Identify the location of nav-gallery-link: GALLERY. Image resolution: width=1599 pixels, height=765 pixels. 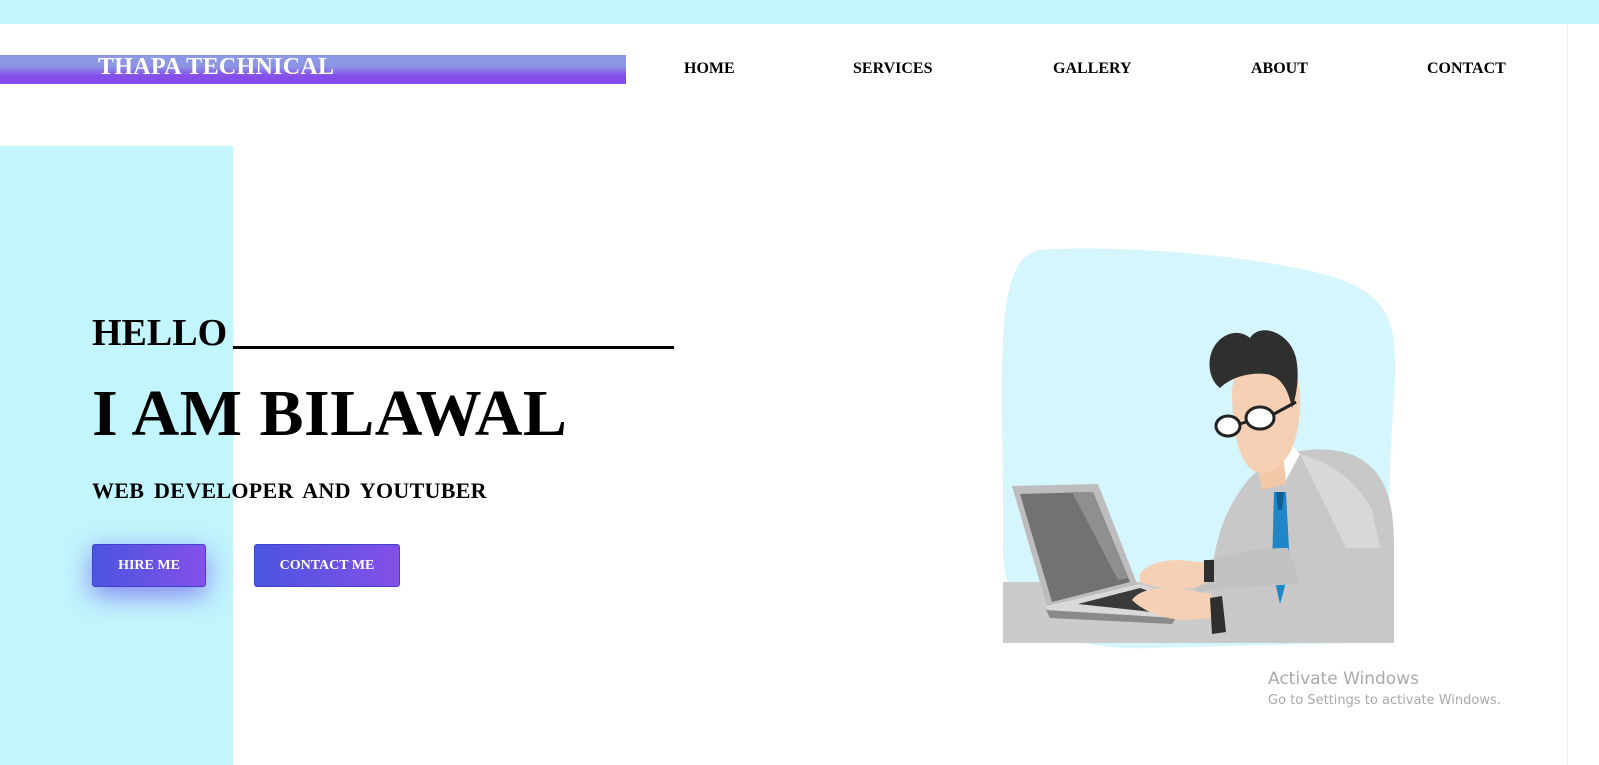
(1092, 69).